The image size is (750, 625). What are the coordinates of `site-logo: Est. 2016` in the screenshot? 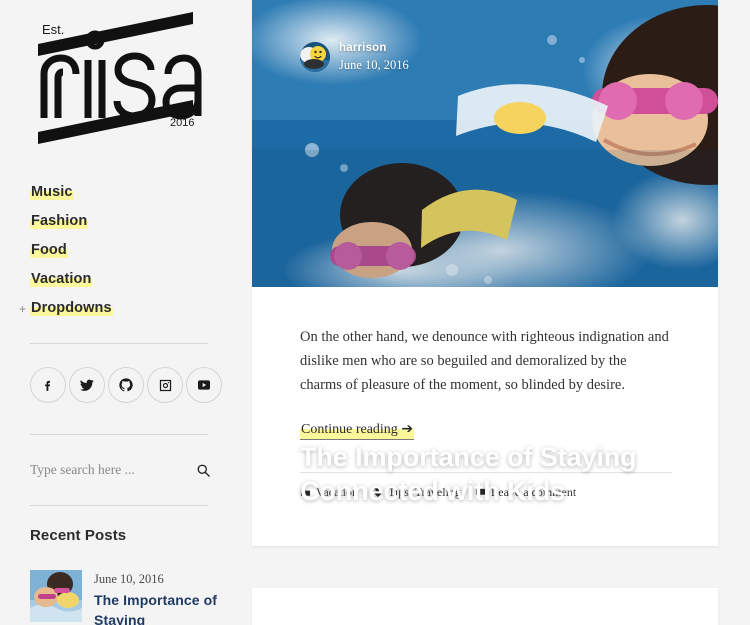 It's located at (113, 78).